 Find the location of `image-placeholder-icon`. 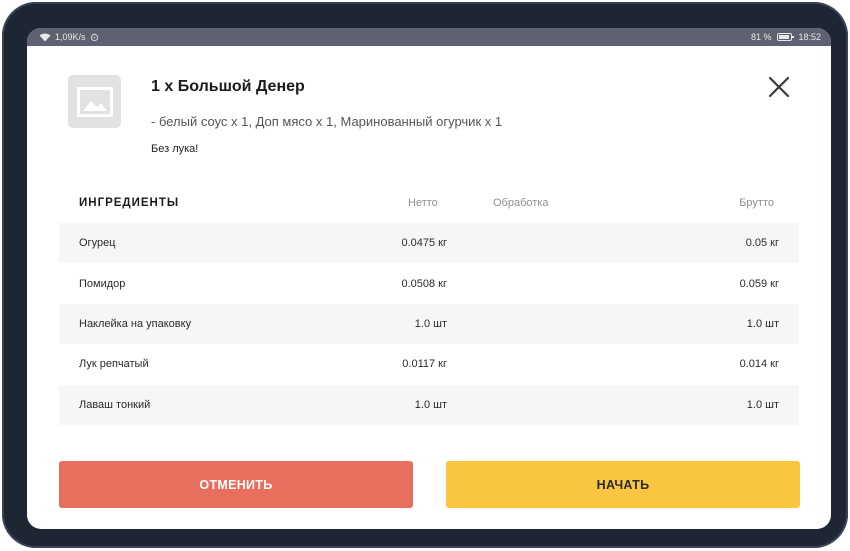

image-placeholder-icon is located at coordinates (94, 101).